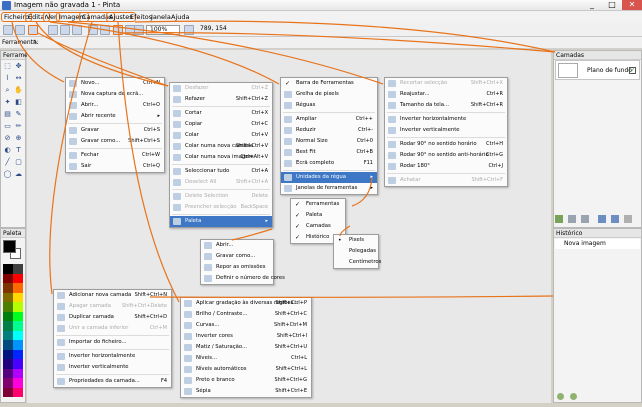  Describe the element at coordinates (7, 150) in the screenshot. I see `recolor-icon: ◐` at that location.